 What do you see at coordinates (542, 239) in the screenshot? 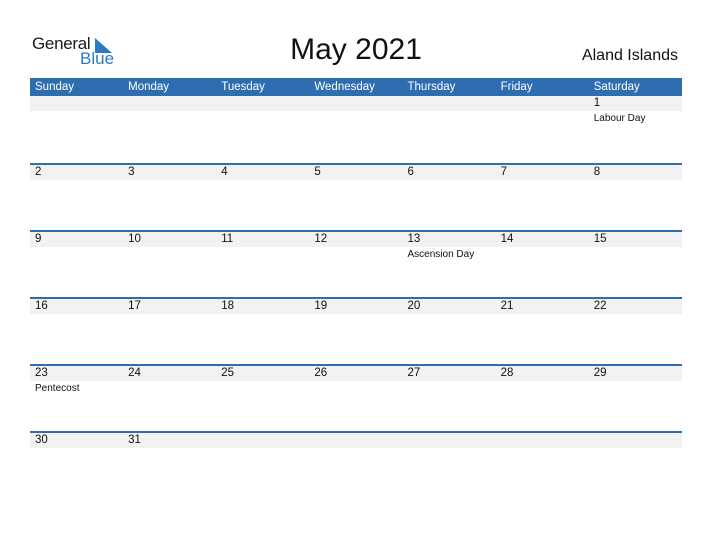
I see `day-number: 14` at bounding box center [542, 239].